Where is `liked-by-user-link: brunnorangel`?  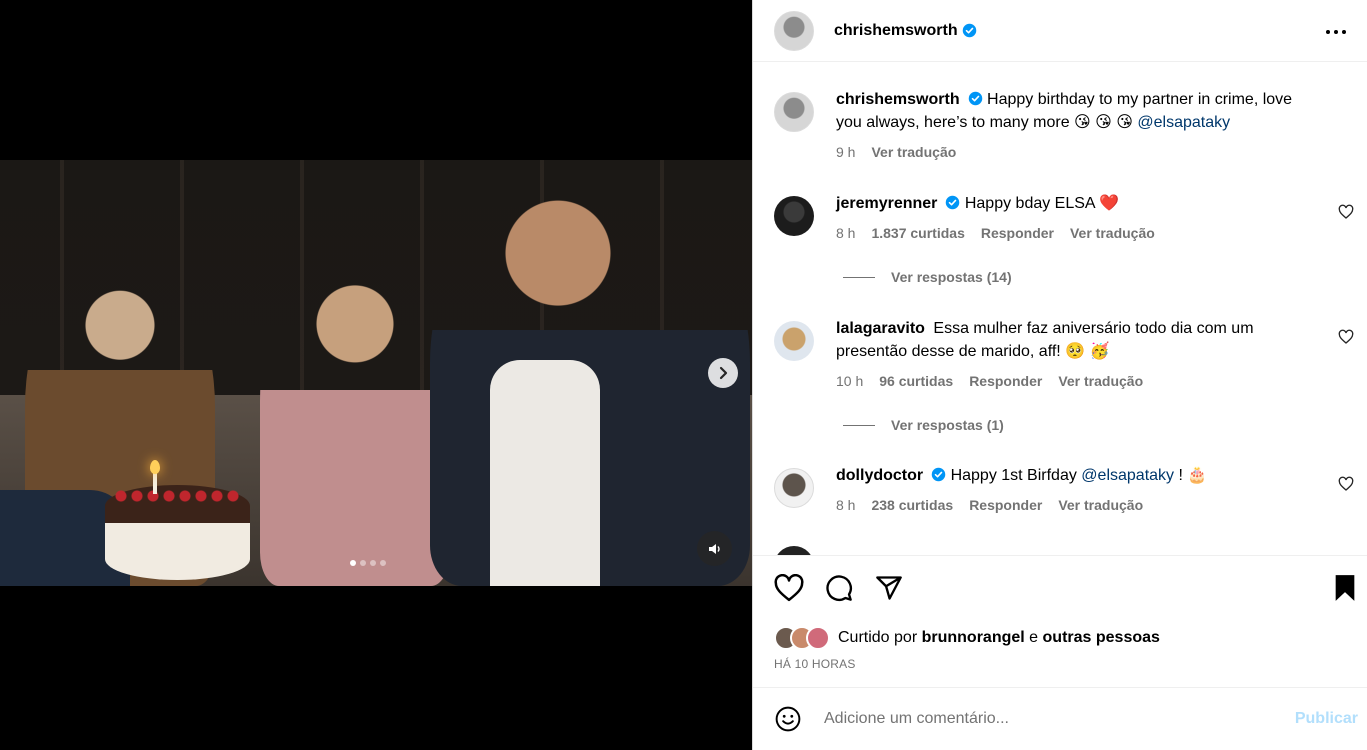 liked-by-user-link: brunnorangel is located at coordinates (973, 638).